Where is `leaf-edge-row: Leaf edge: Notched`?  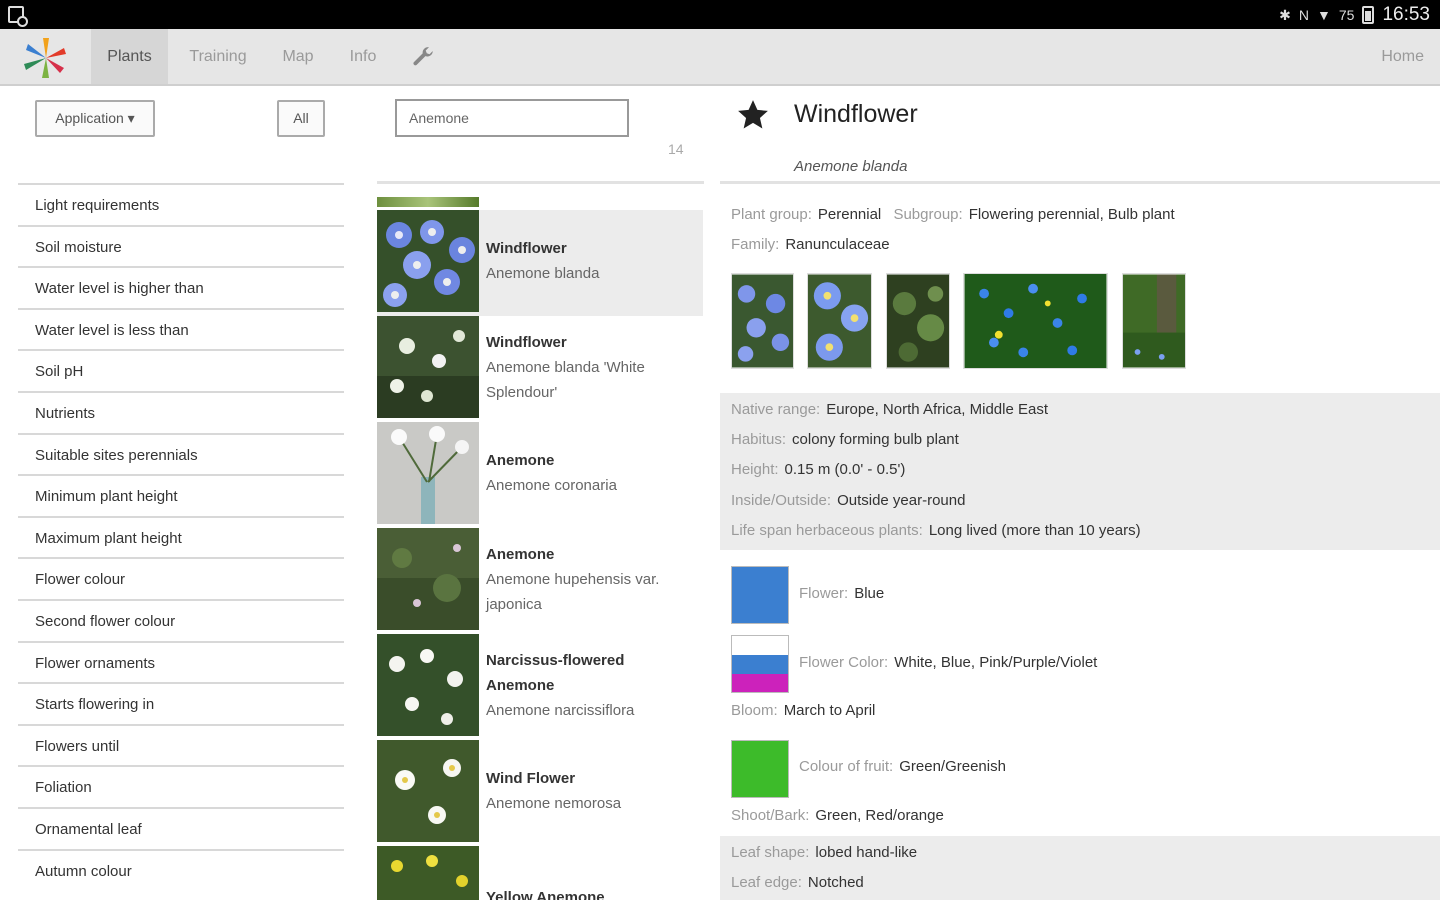 leaf-edge-row: Leaf edge: Notched is located at coordinates (797, 882).